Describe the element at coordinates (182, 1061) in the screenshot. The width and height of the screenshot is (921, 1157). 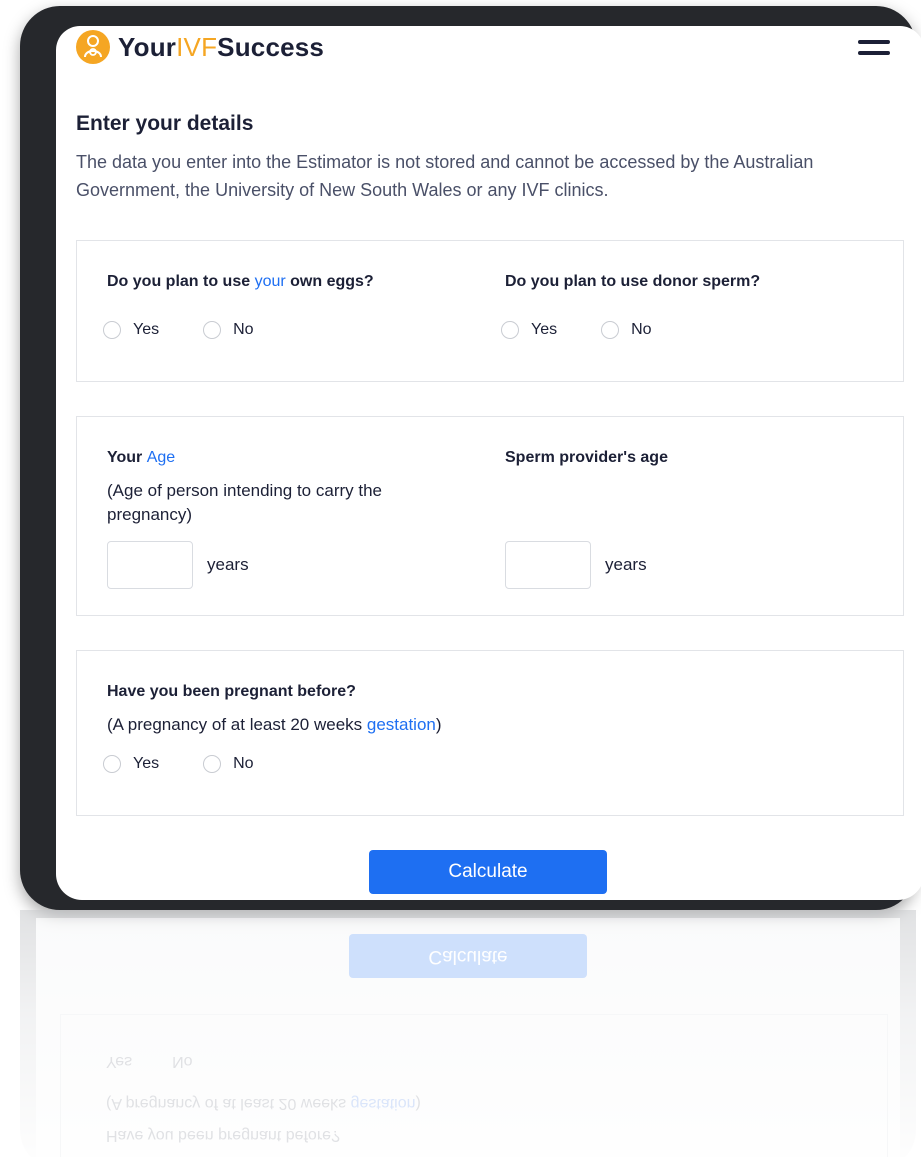
I see `reflection-no: No` at that location.